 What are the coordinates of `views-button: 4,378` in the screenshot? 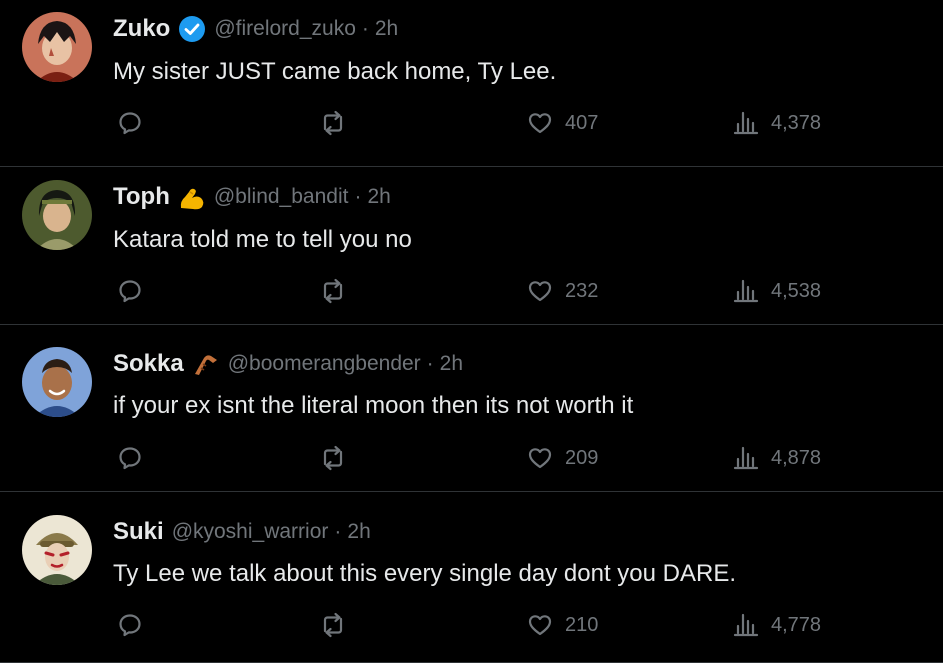 It's located at (777, 123).